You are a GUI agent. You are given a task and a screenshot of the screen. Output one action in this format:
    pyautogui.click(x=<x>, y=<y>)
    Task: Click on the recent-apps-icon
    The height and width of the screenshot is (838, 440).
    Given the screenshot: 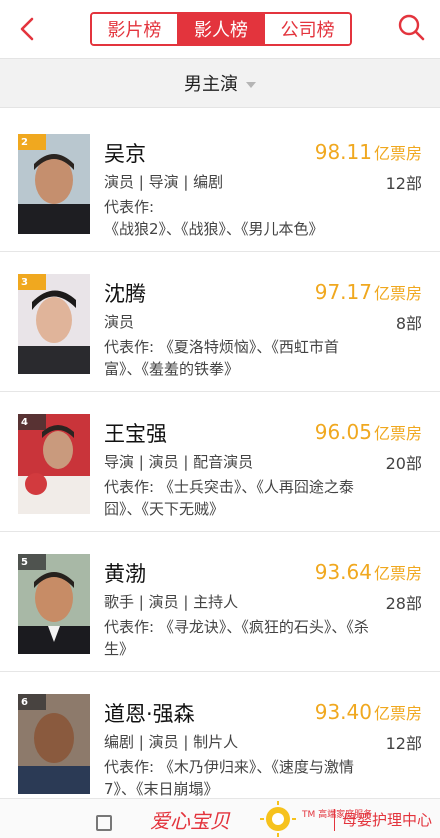 What is the action you would take?
    pyautogui.click(x=104, y=823)
    